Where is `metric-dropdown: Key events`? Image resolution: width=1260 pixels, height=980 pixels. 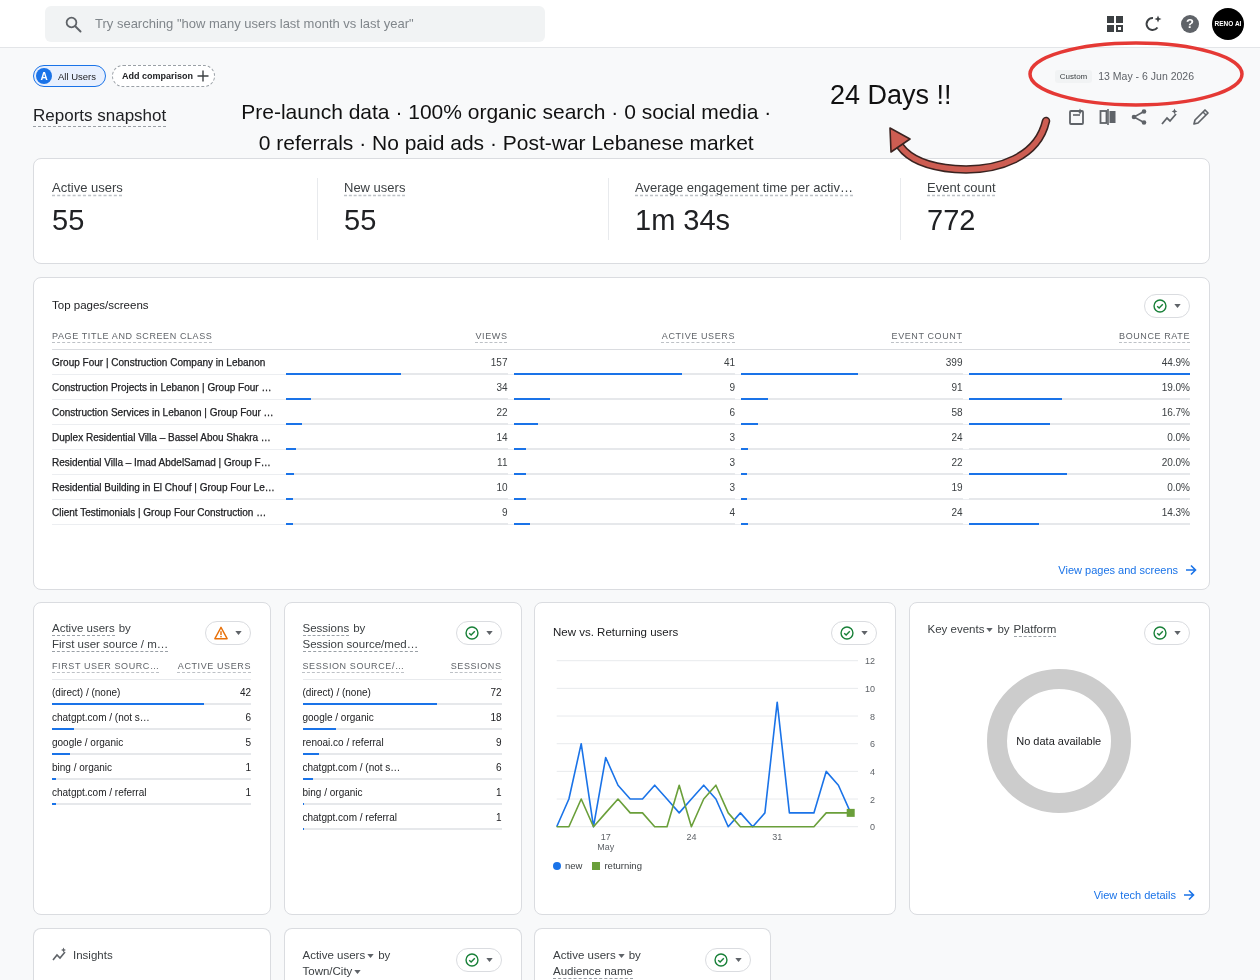
metric-dropdown: Key events is located at coordinates (960, 629).